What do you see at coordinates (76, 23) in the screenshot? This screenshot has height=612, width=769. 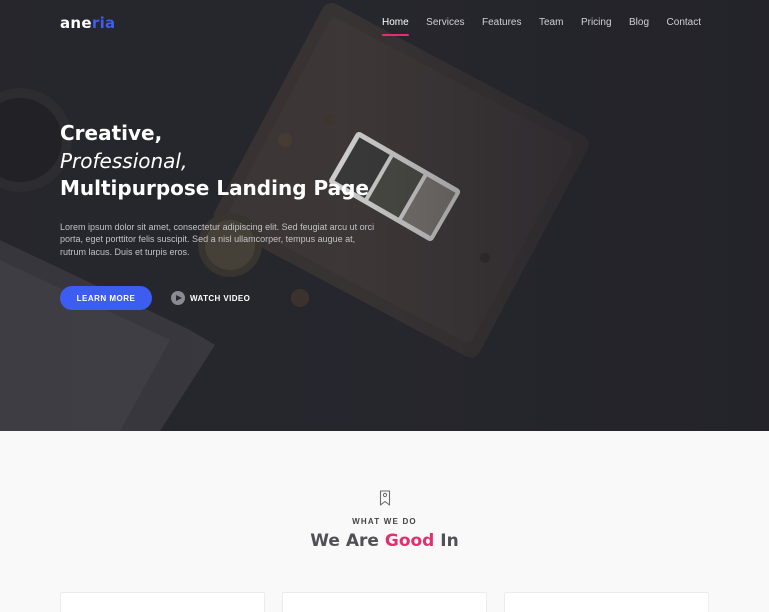 I see `logo-text: ane` at bounding box center [76, 23].